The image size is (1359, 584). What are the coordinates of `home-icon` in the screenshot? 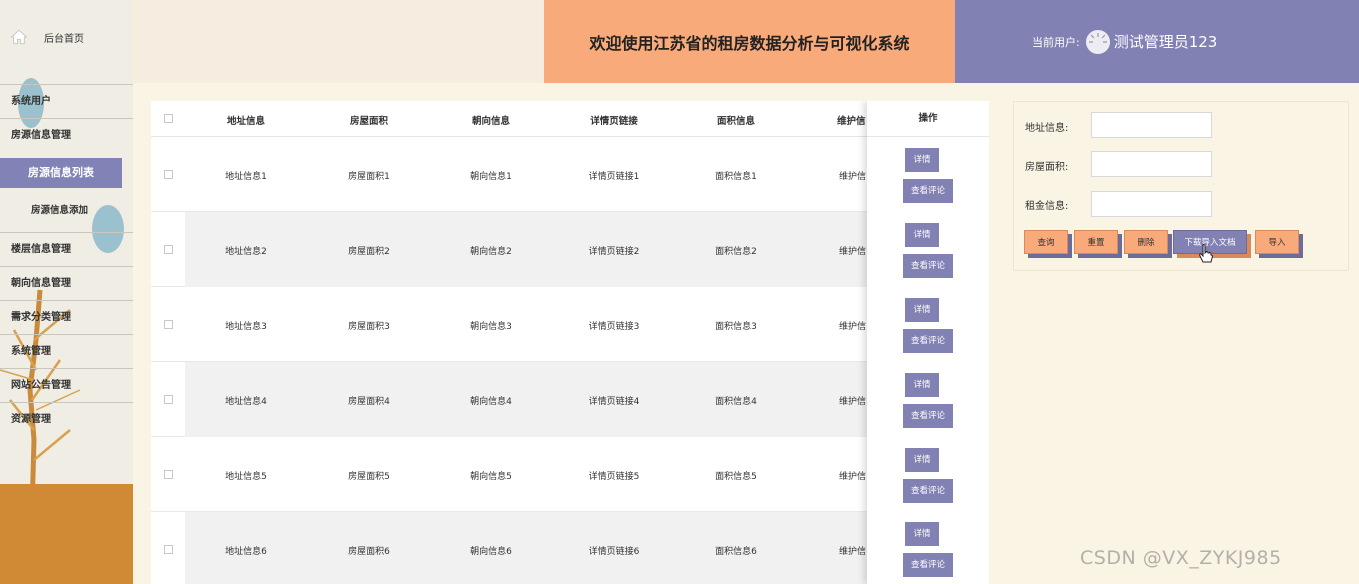 It's located at (19, 37).